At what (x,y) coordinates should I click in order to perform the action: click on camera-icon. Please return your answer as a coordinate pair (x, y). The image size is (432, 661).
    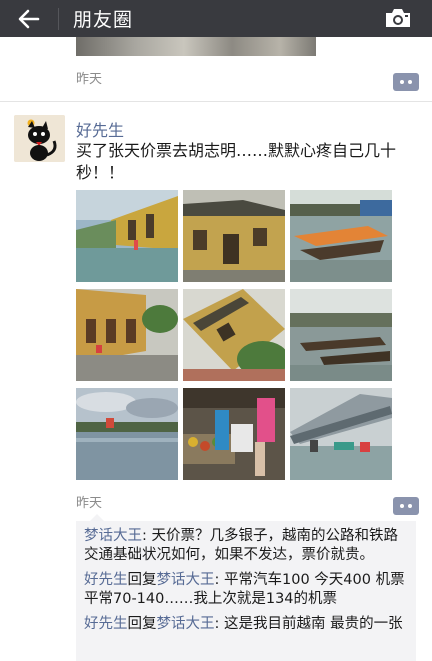
    Looking at the image, I should click on (398, 18).